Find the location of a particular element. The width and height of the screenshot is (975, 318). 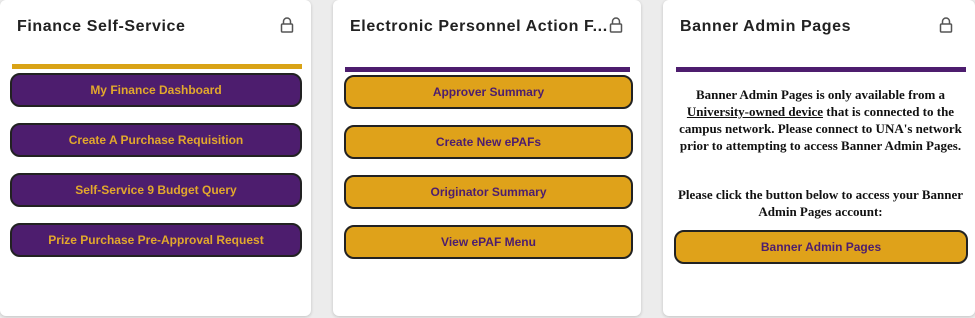

banner-admin-pages-button: Banner Admin Pages is located at coordinates (821, 247).